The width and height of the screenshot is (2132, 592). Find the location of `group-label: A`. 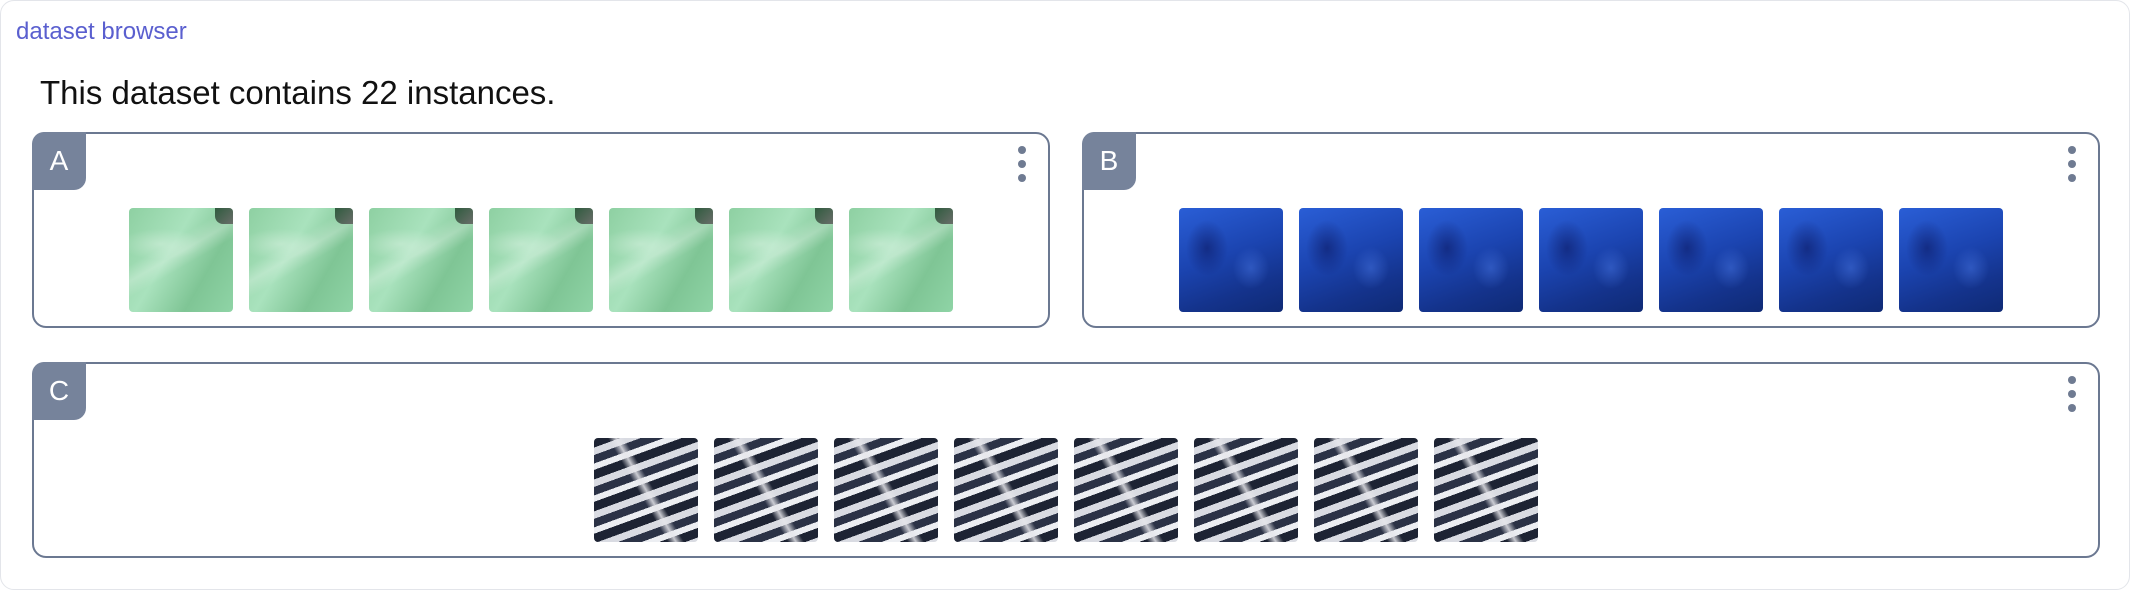

group-label: A is located at coordinates (59, 161).